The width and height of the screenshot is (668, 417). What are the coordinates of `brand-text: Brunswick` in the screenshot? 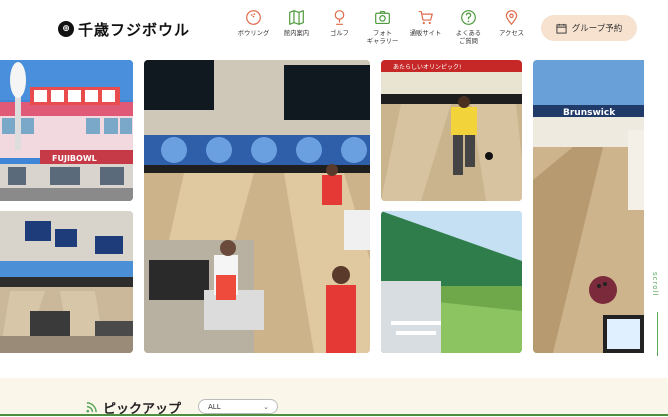 It's located at (589, 113).